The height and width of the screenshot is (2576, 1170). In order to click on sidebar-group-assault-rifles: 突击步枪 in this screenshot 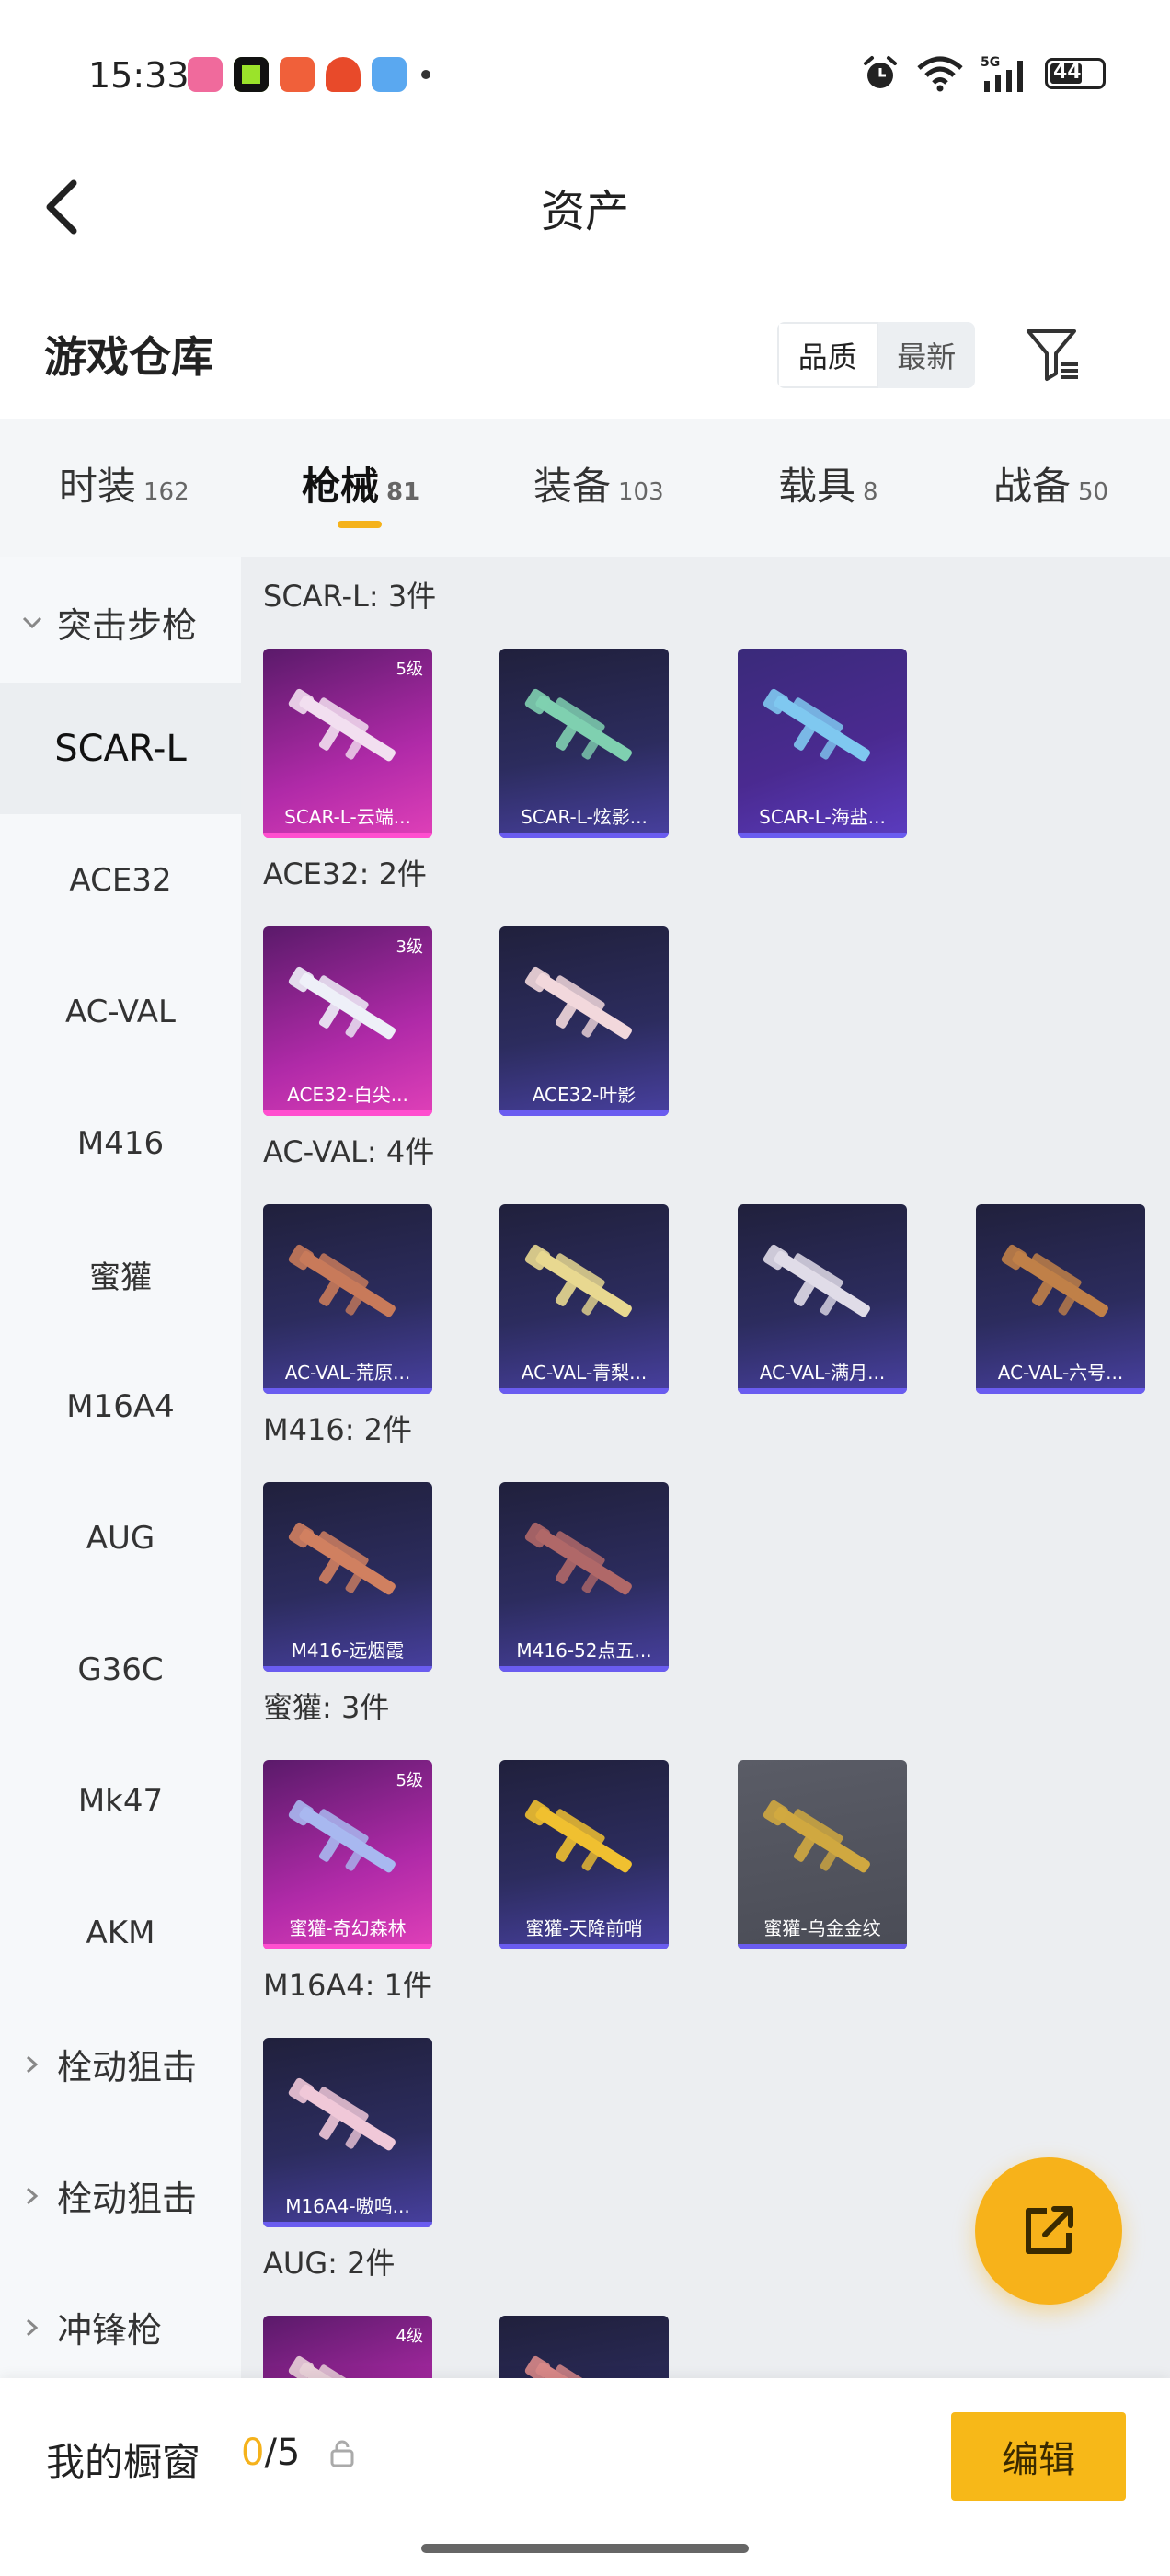, I will do `click(120, 622)`.